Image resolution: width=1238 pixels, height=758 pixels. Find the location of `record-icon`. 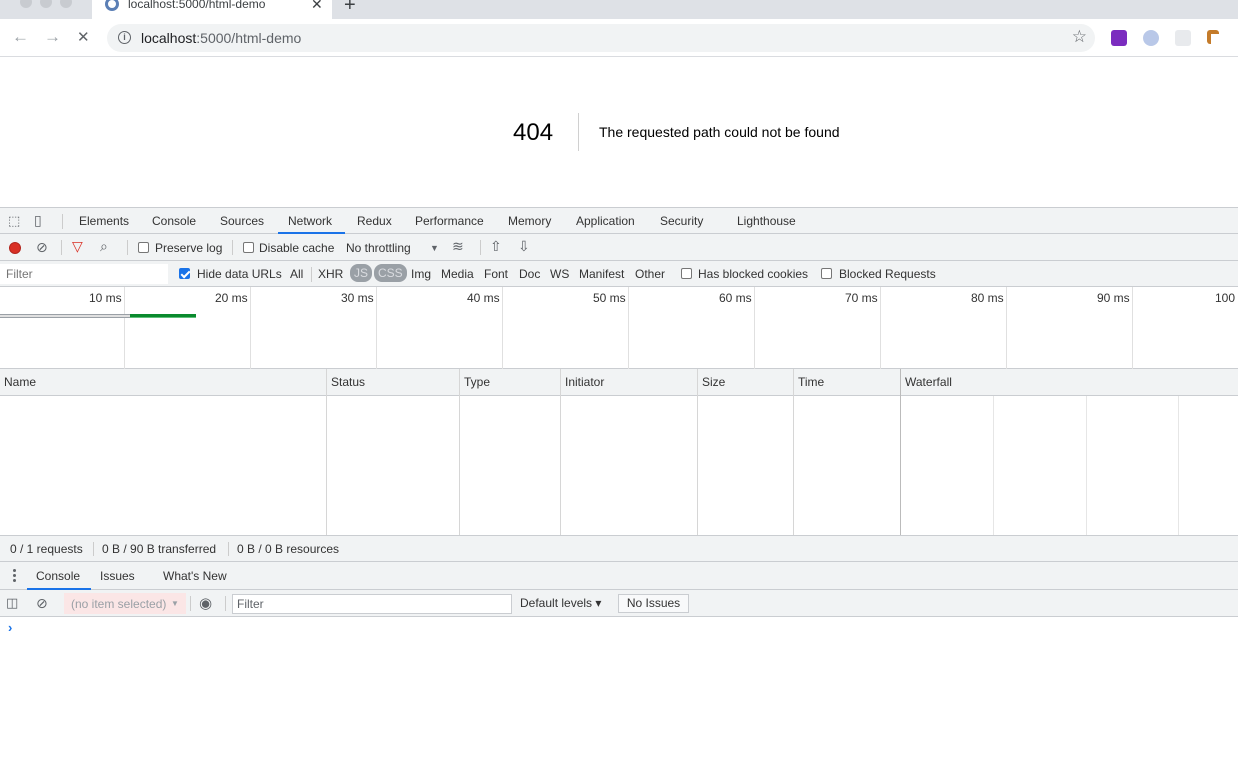

record-icon is located at coordinates (15, 248).